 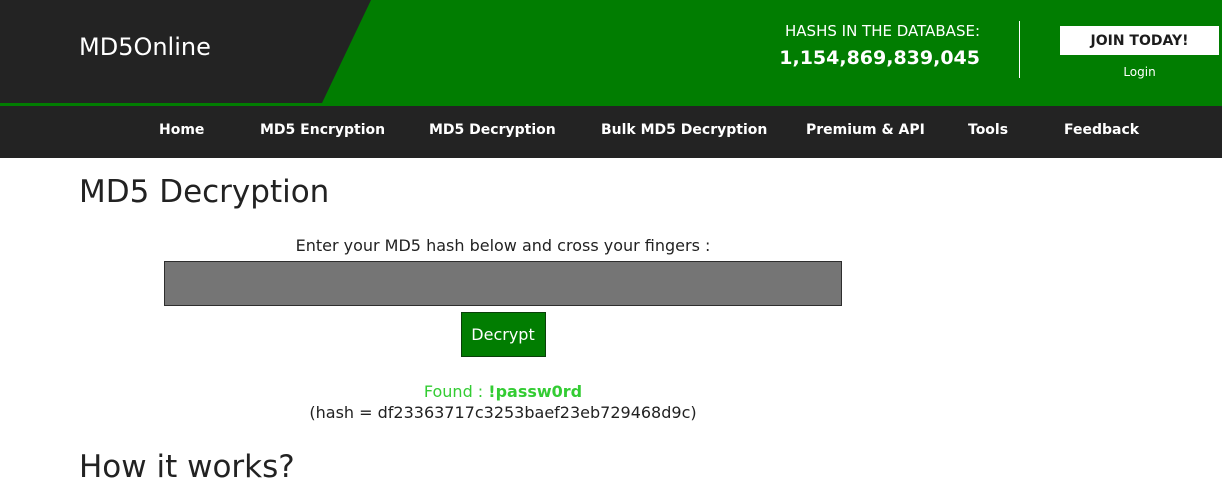 I want to click on hash-counter-label: HASHS IN THE DATABASE:, so click(x=882, y=31).